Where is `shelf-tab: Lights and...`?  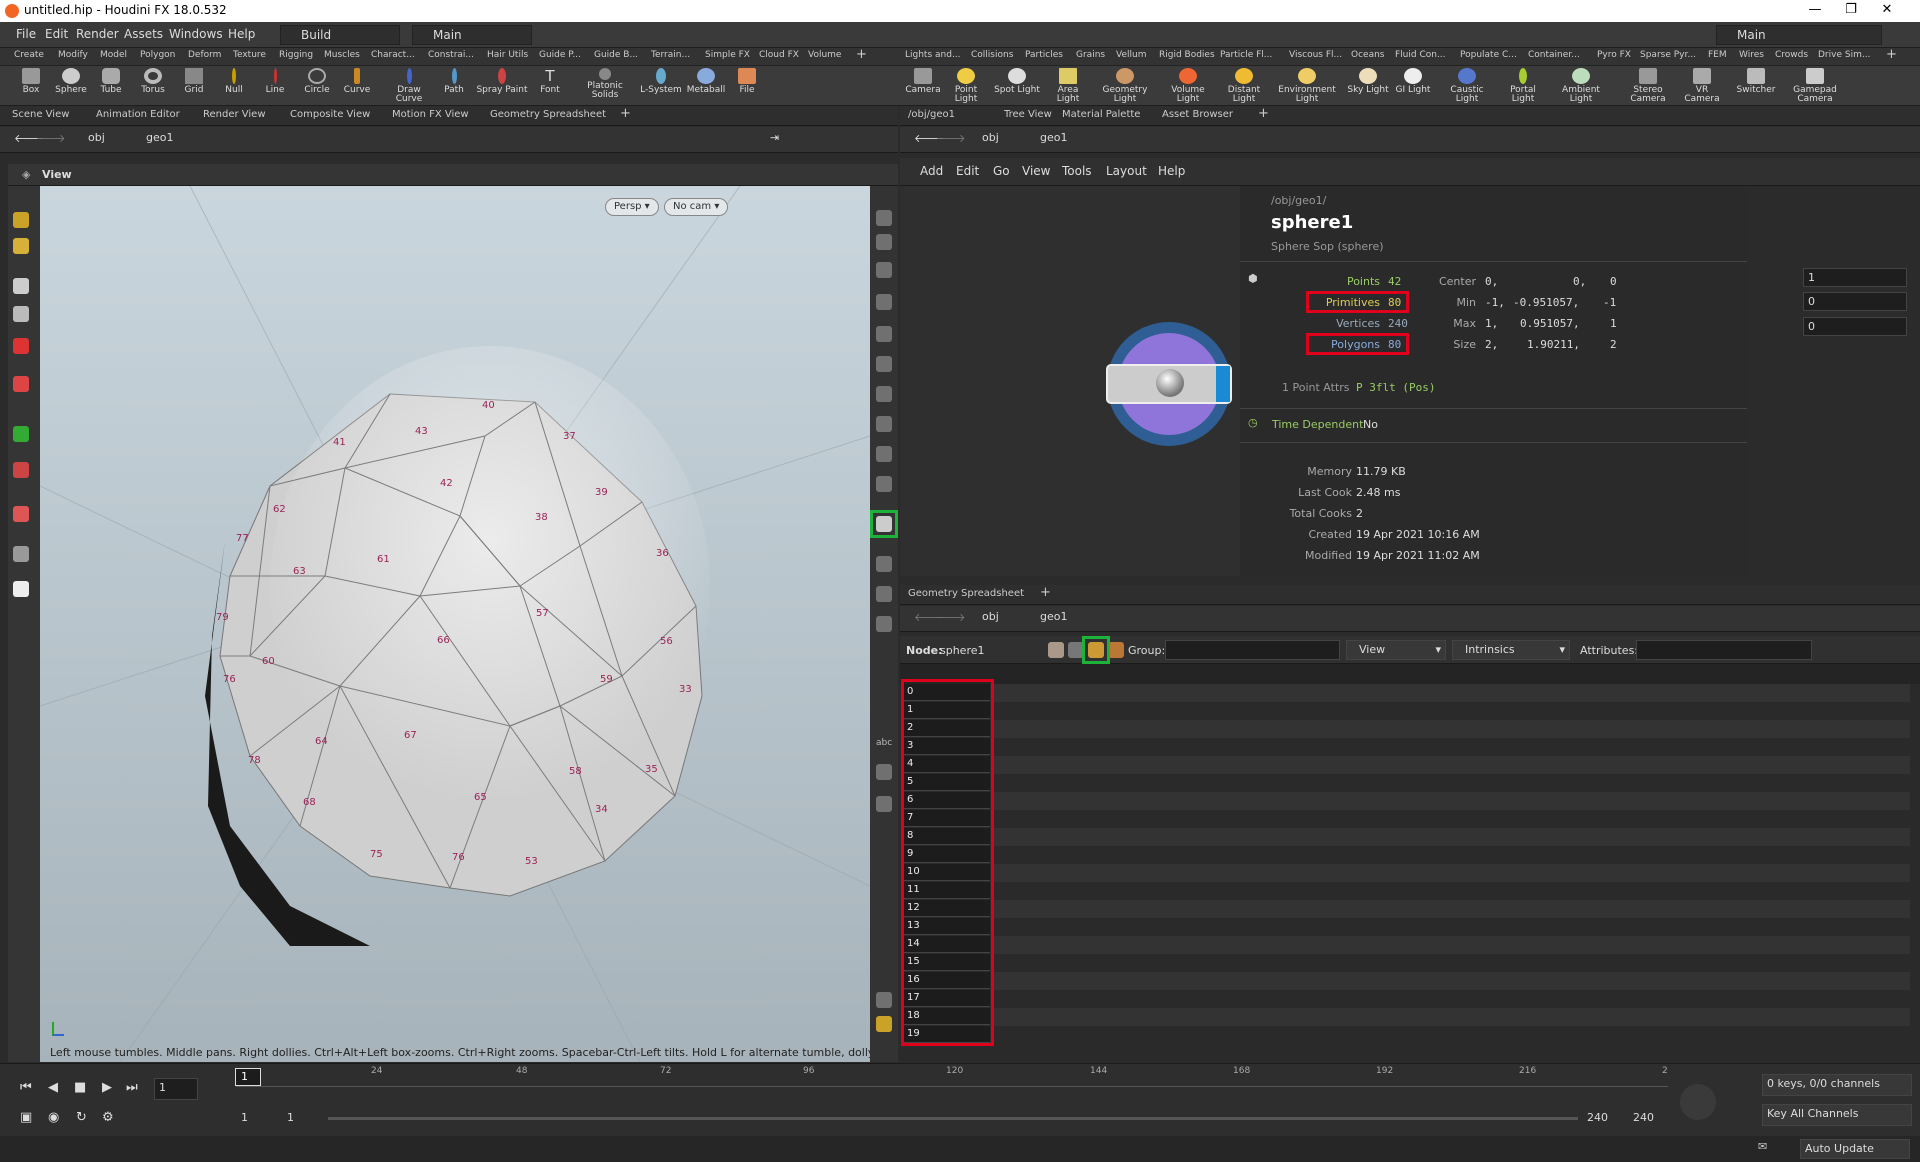
shelf-tab: Lights and... is located at coordinates (933, 55).